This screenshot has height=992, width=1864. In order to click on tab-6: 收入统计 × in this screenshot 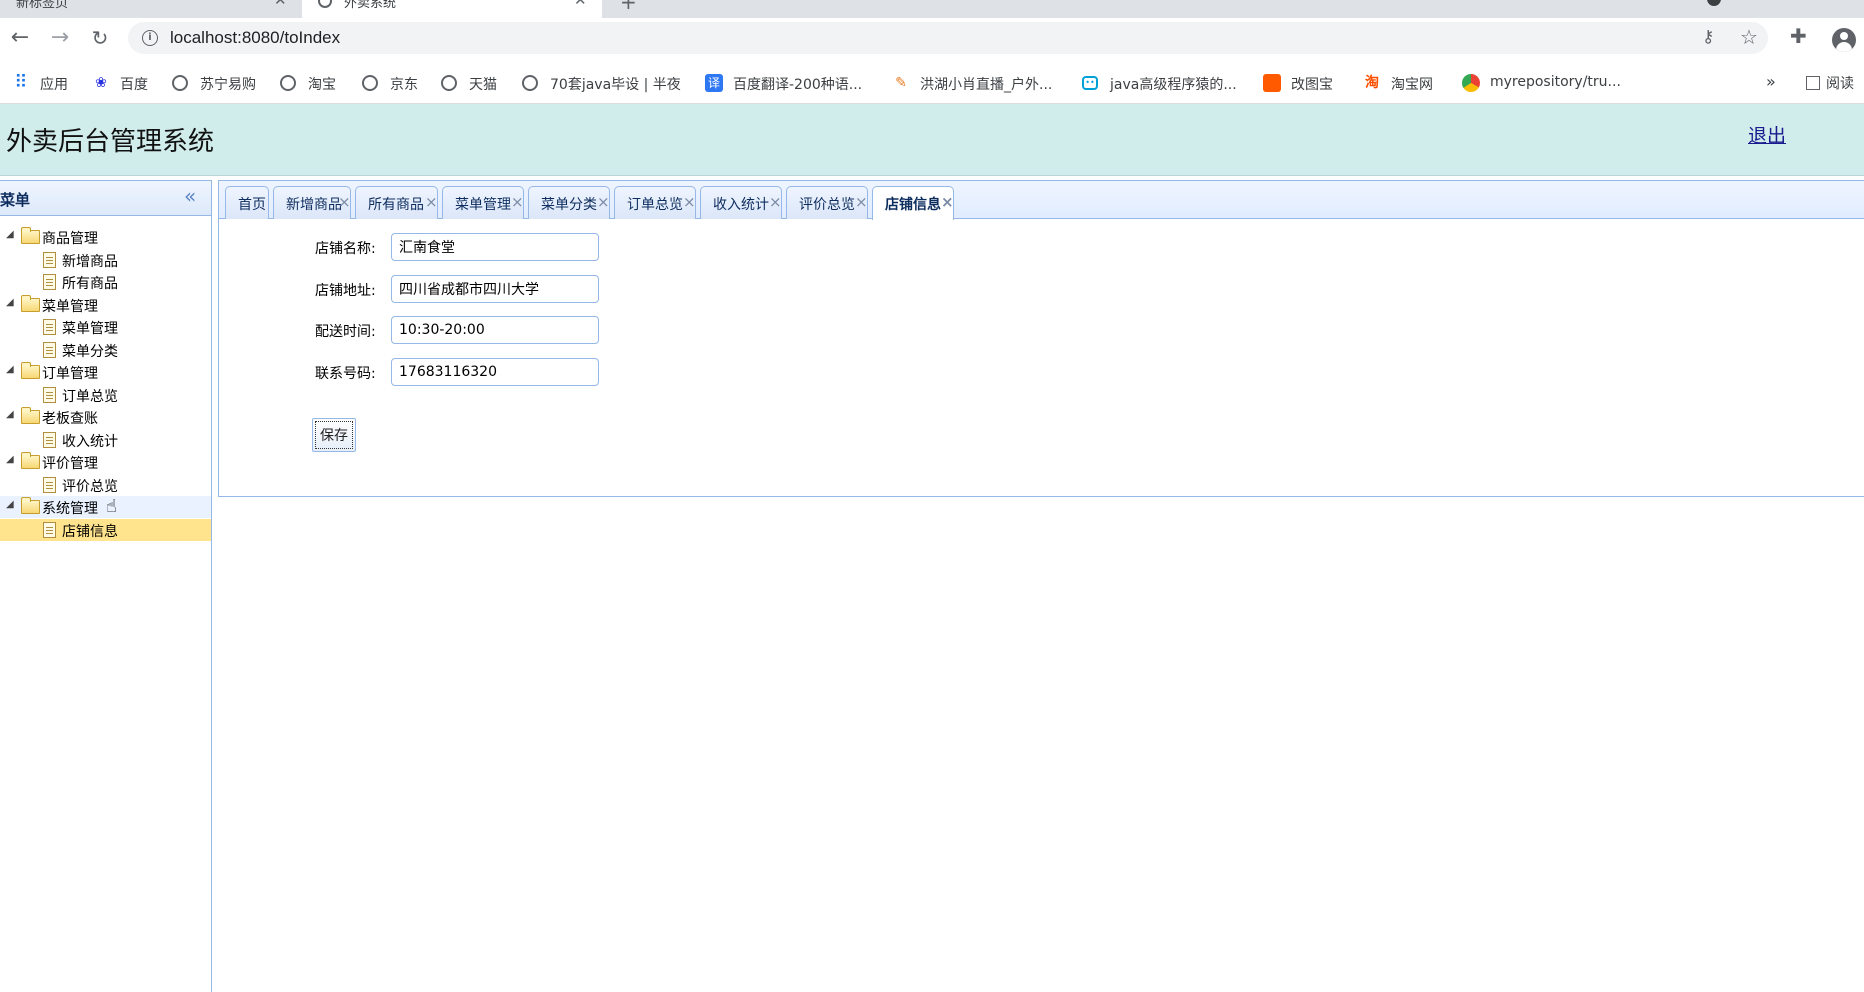, I will do `click(741, 202)`.